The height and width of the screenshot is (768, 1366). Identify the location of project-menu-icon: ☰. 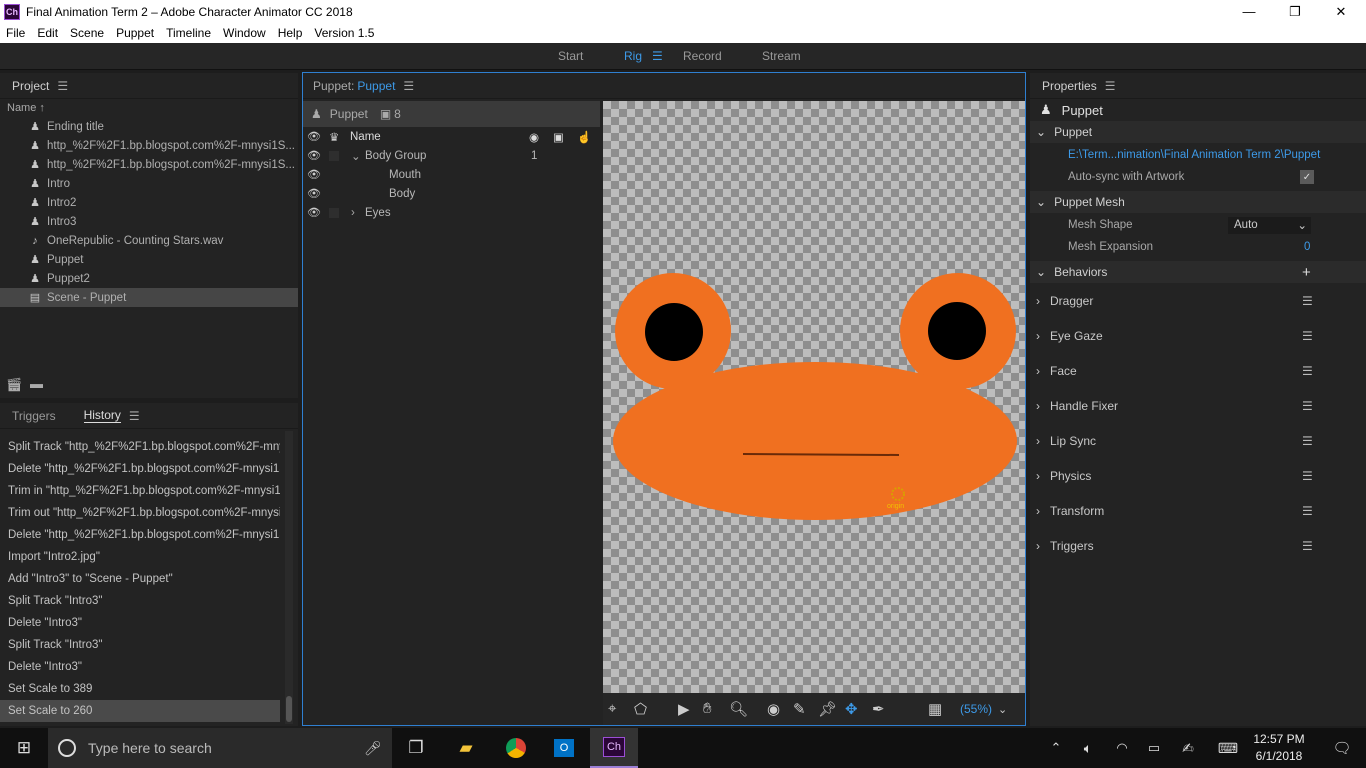
(62, 86).